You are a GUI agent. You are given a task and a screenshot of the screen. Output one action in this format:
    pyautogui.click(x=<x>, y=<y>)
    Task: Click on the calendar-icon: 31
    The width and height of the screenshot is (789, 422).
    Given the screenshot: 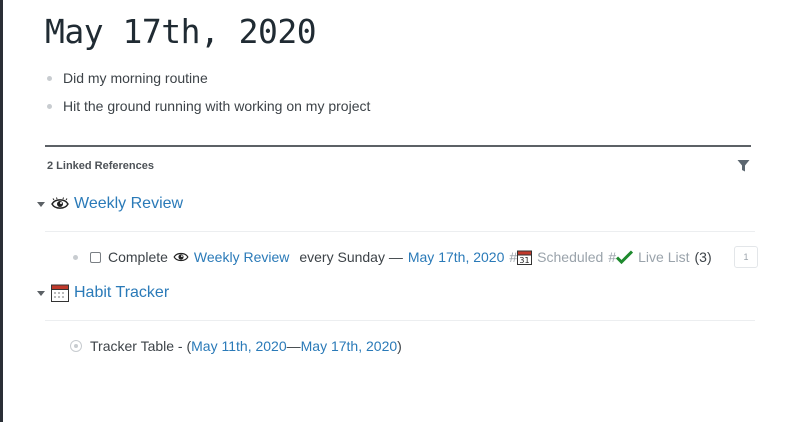 What is the action you would take?
    pyautogui.click(x=525, y=257)
    